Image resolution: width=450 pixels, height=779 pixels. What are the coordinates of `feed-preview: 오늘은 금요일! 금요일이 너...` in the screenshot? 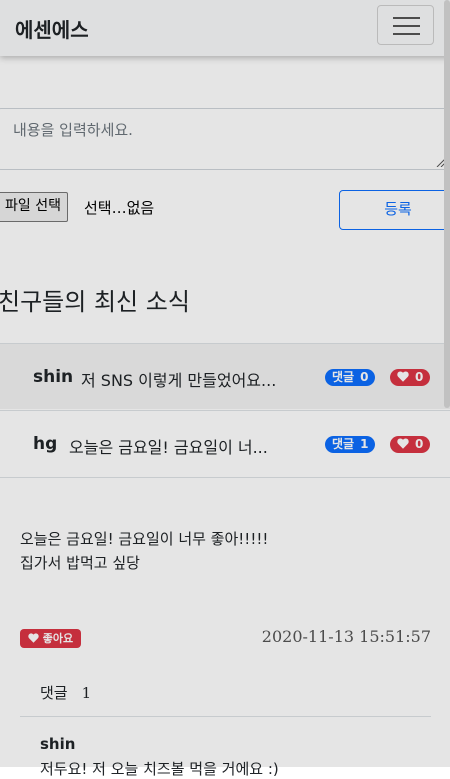 It's located at (168, 447).